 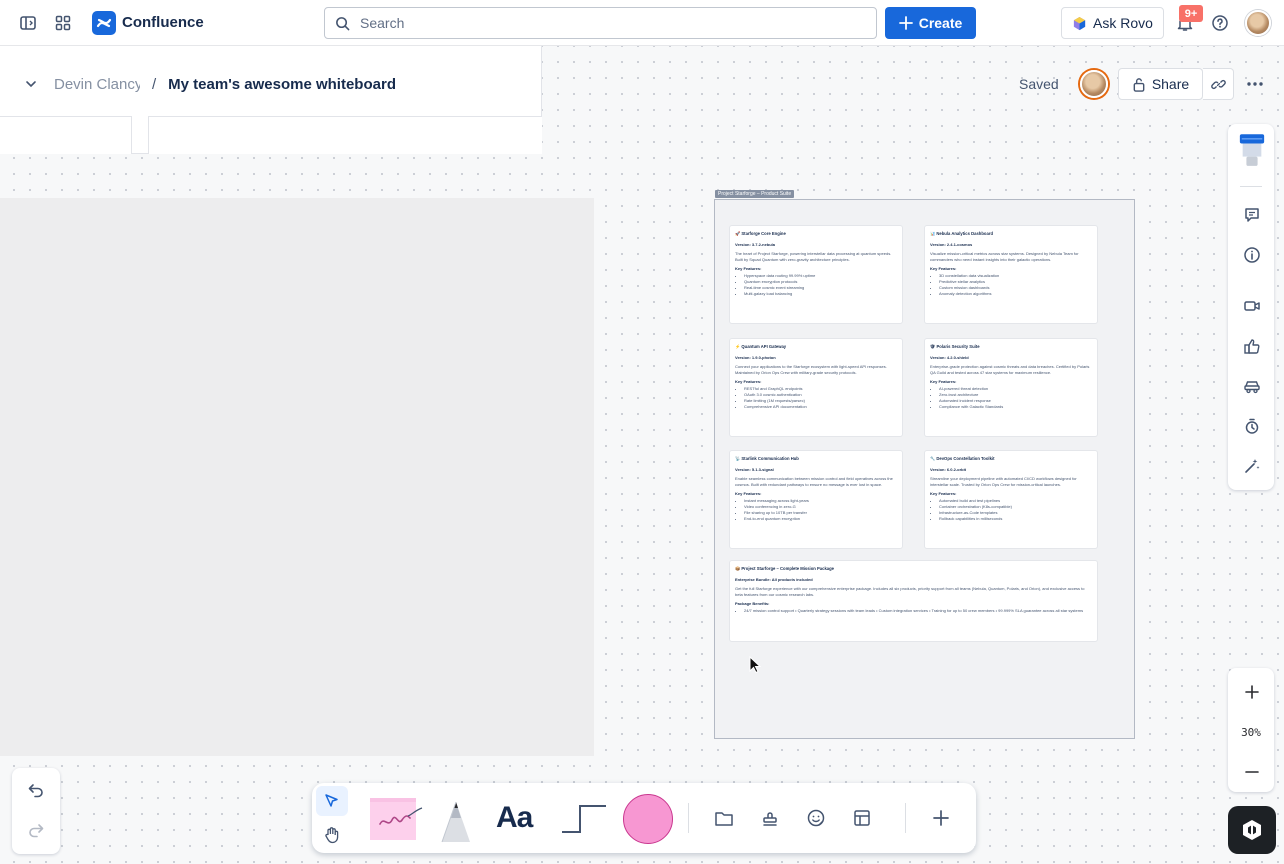 I want to click on page-title: My team's awesome whiteboard, so click(x=282, y=84).